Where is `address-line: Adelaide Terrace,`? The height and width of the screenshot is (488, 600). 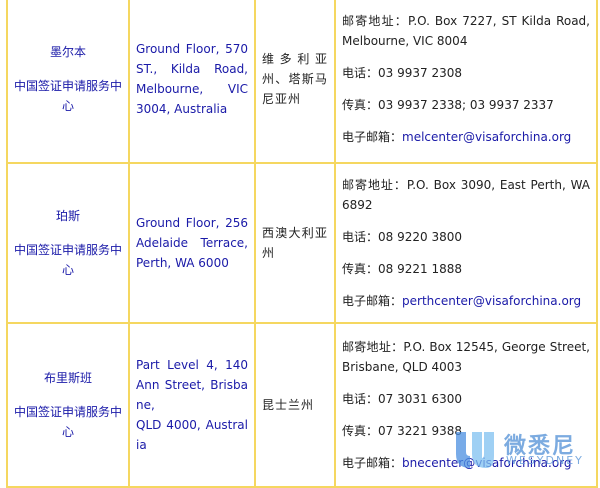 address-line: Adelaide Terrace, is located at coordinates (192, 243).